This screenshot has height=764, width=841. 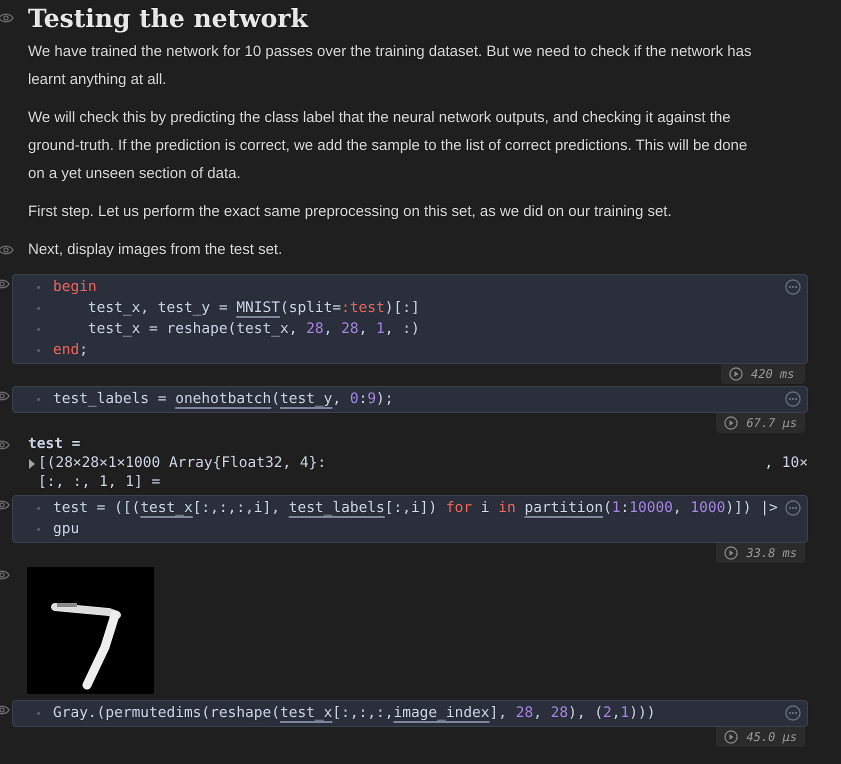 What do you see at coordinates (32, 464) in the screenshot?
I see `expand-triangle-icon` at bounding box center [32, 464].